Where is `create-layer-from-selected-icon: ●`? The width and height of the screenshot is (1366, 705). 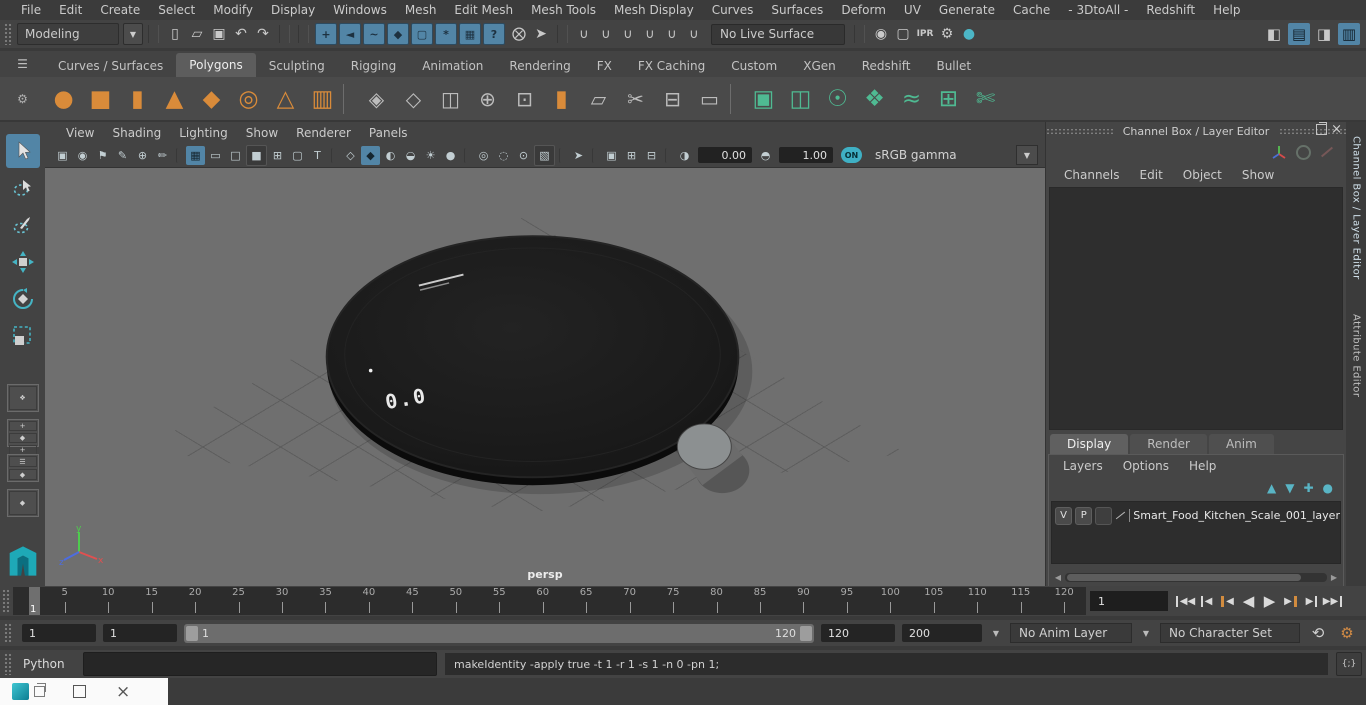 create-layer-from-selected-icon: ● is located at coordinates (1328, 488).